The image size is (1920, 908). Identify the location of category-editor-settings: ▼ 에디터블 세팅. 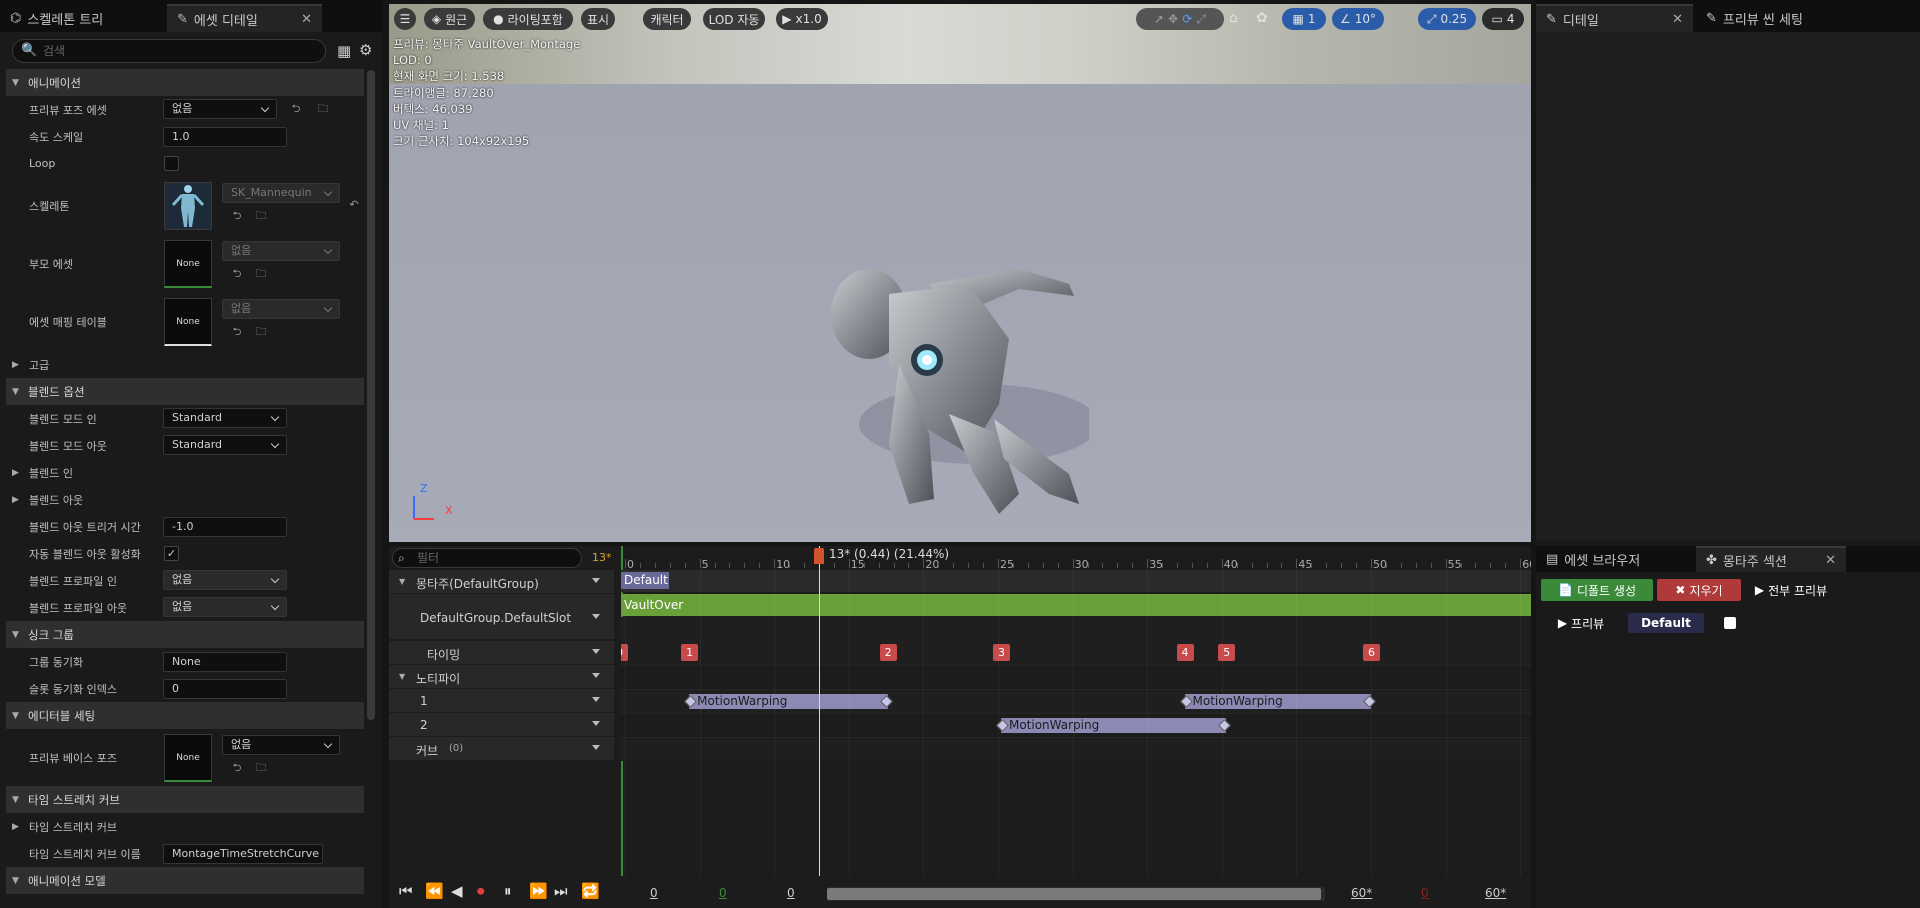
(185, 715).